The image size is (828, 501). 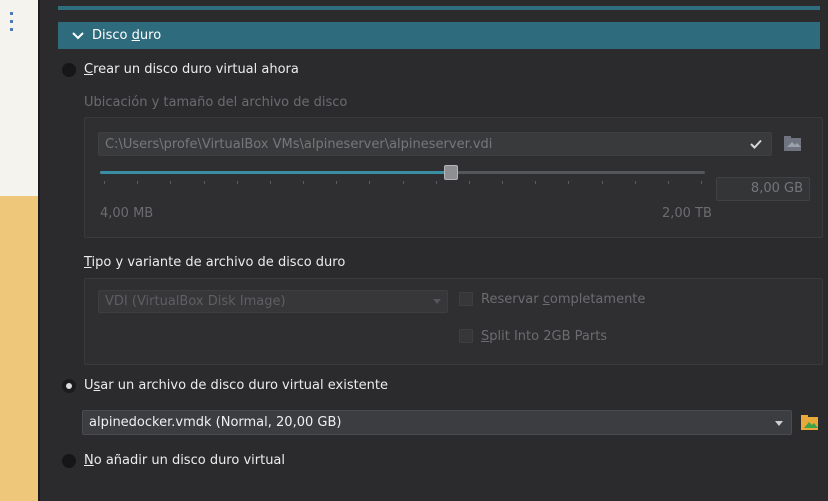 I want to click on radio-no-disk-label: No añadir un disco duro virtual, so click(x=184, y=460).